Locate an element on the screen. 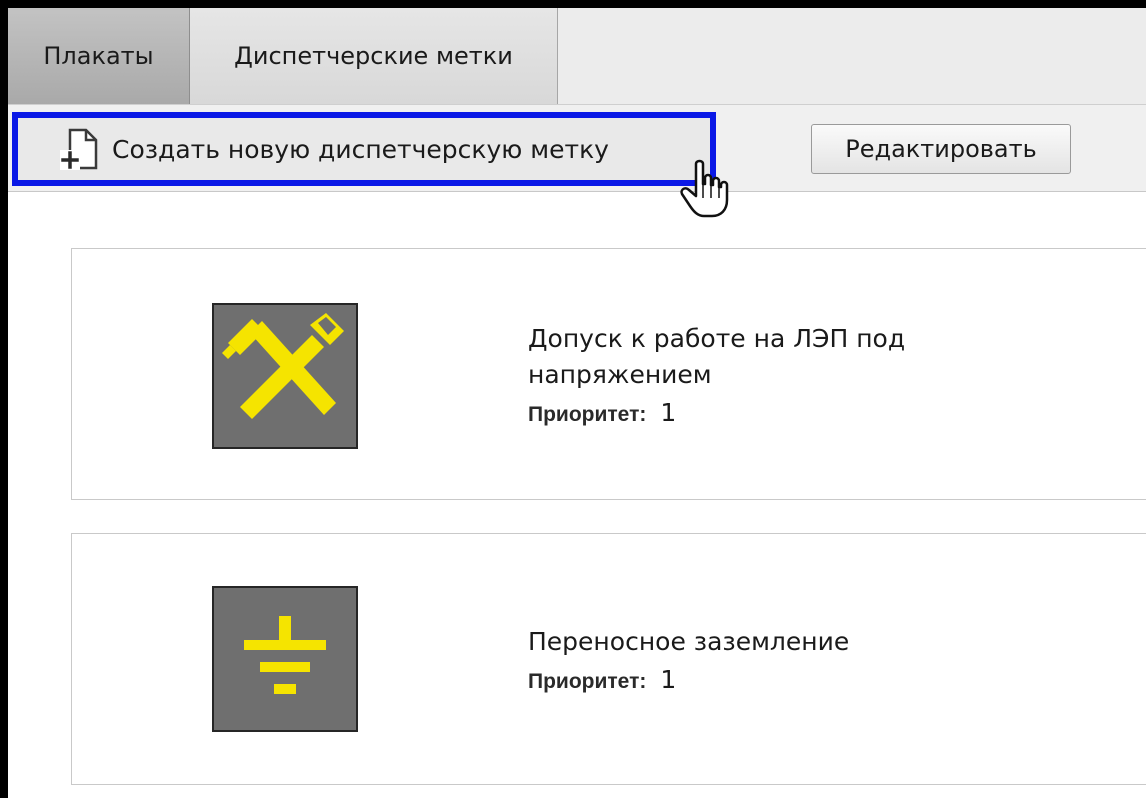  tab-label: Плакаты is located at coordinates (98, 56).